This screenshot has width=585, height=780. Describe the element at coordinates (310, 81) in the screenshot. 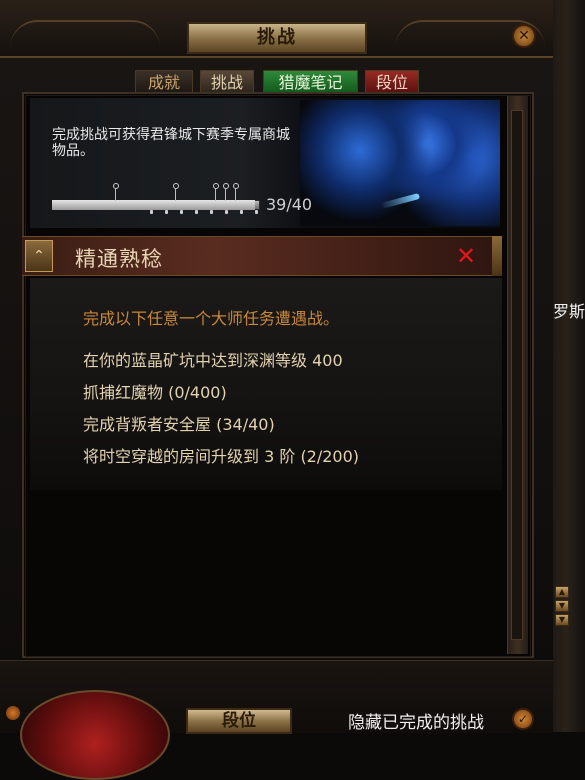

I see `tab-bestiary-notes: 猎魔笔记` at that location.